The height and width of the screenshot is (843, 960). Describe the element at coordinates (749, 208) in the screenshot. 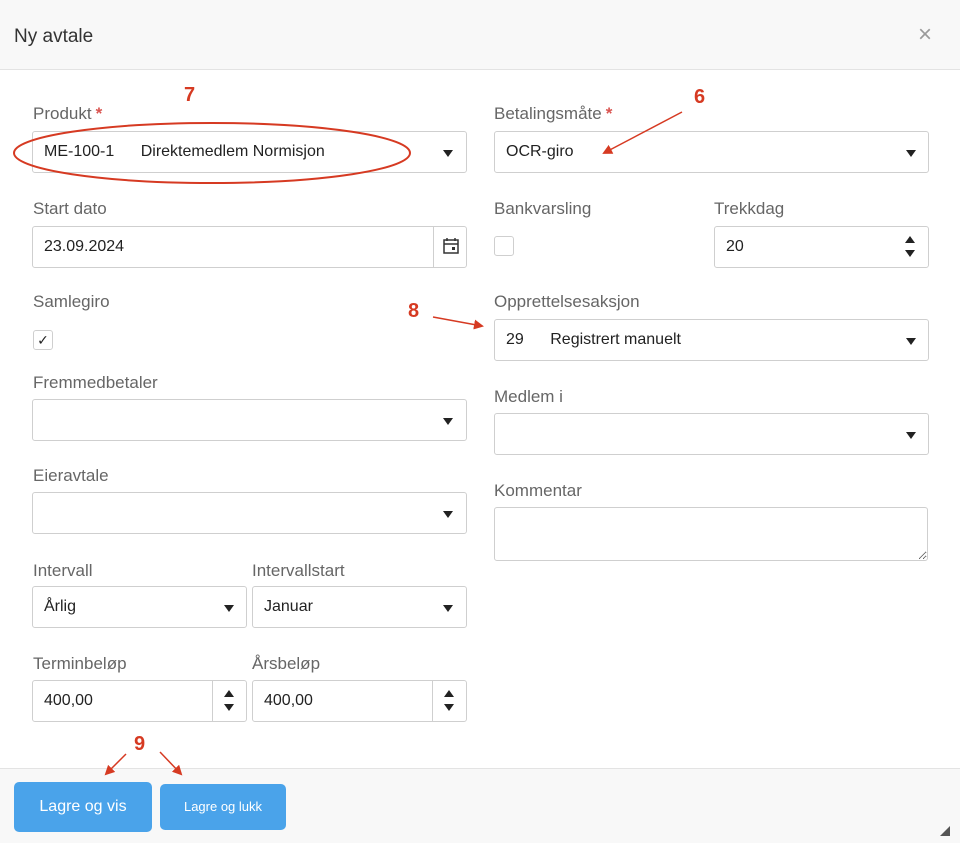

I see `trekkdag-label: Trekkdag` at that location.